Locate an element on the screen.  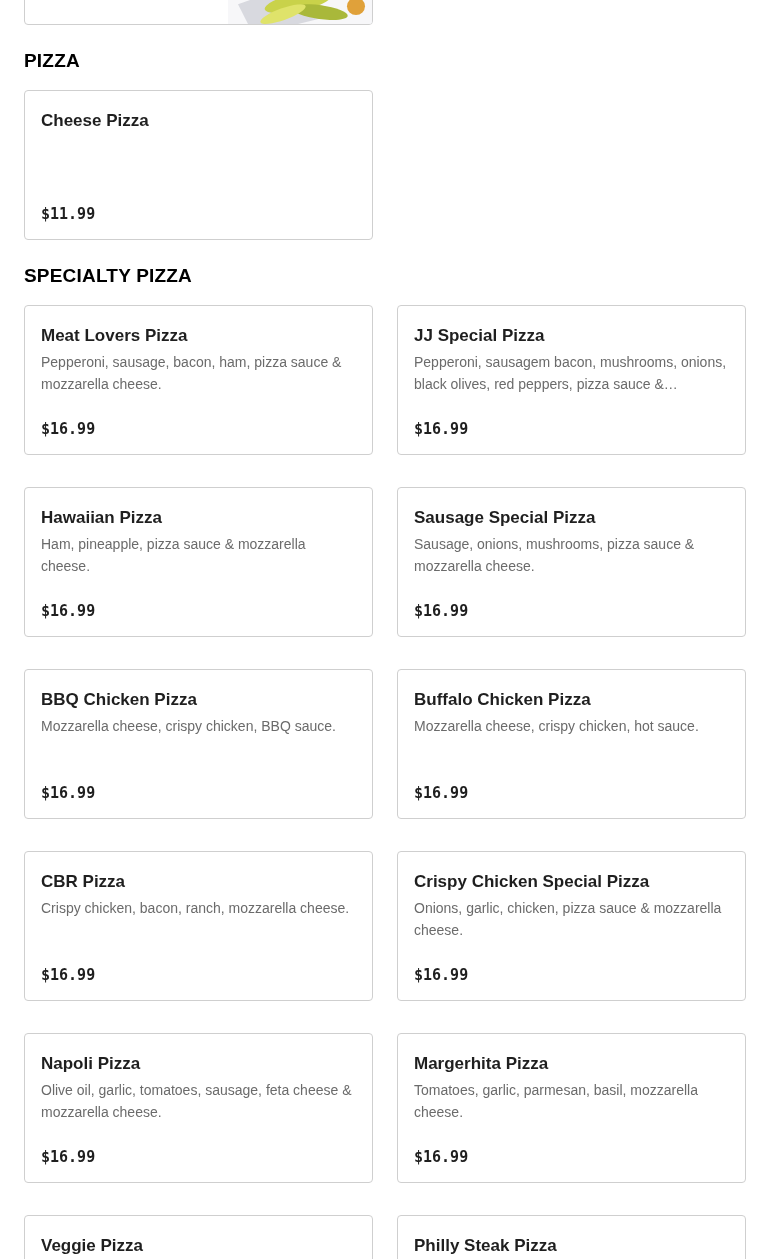
menu-item-card: Margerhita Pizza Tomatoes, garlic, parmesan, basil, mozzarella cheese. $16.99 is located at coordinates (571, 1108).